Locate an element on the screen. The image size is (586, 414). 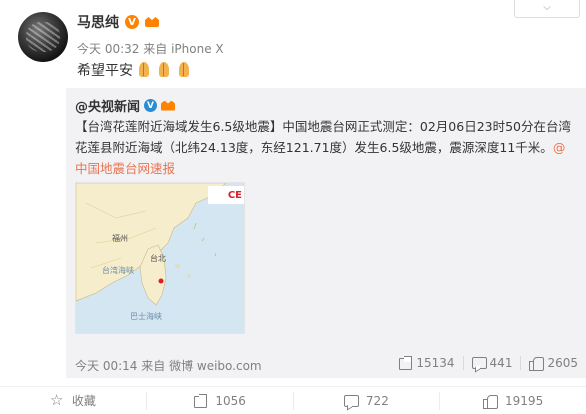
post-action-bar: 收藏 1056 722 19195 is located at coordinates (293, 400).